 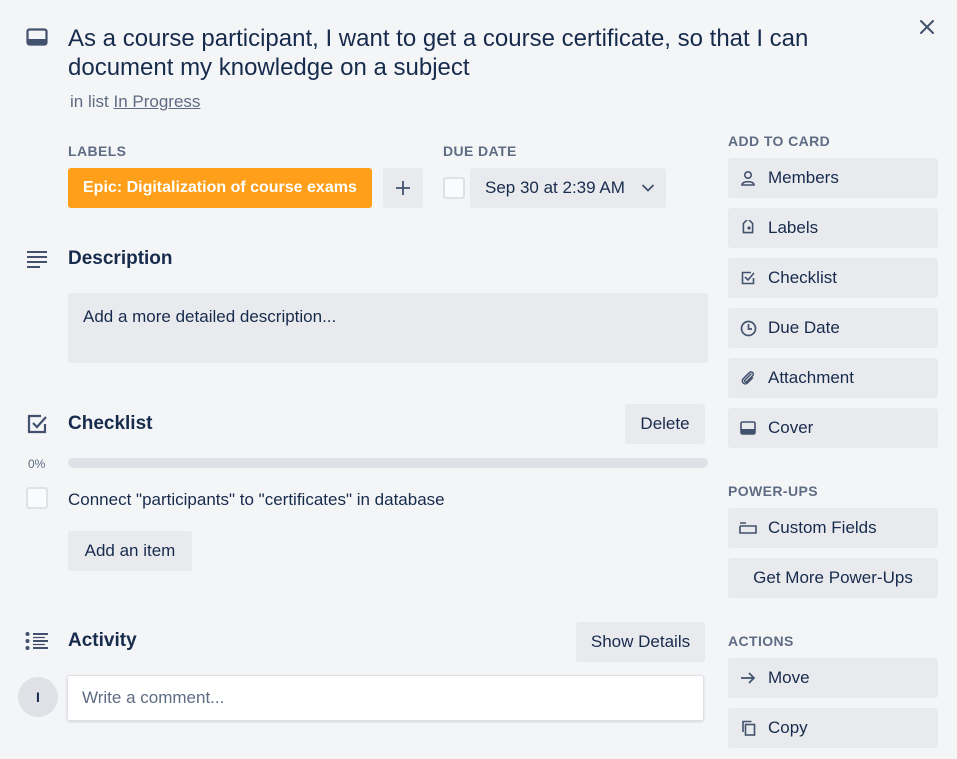 I want to click on plus-icon, so click(x=403, y=188).